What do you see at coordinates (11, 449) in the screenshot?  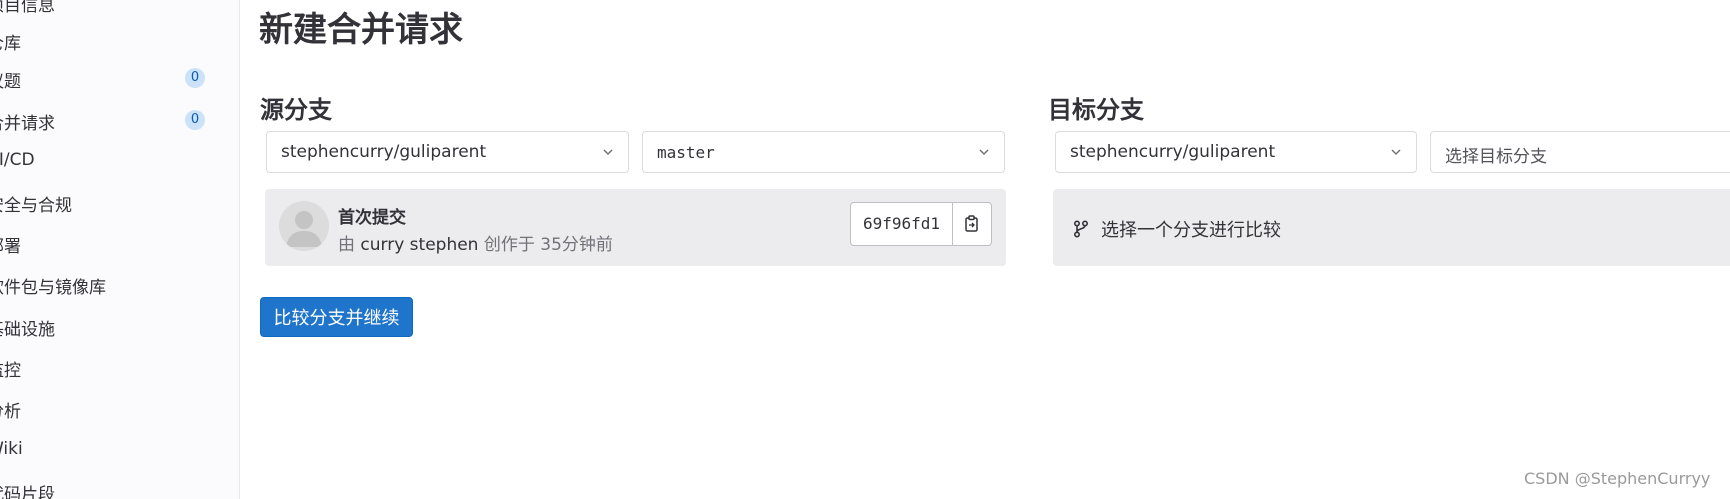 I see `sidebar-item-label: Wiki` at bounding box center [11, 449].